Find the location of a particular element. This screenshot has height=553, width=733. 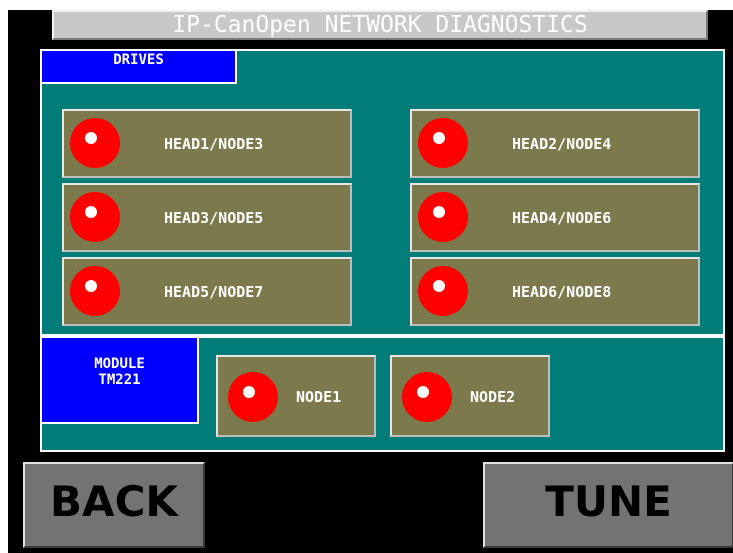

node-label: HEAD6/NODE8 is located at coordinates (562, 292).